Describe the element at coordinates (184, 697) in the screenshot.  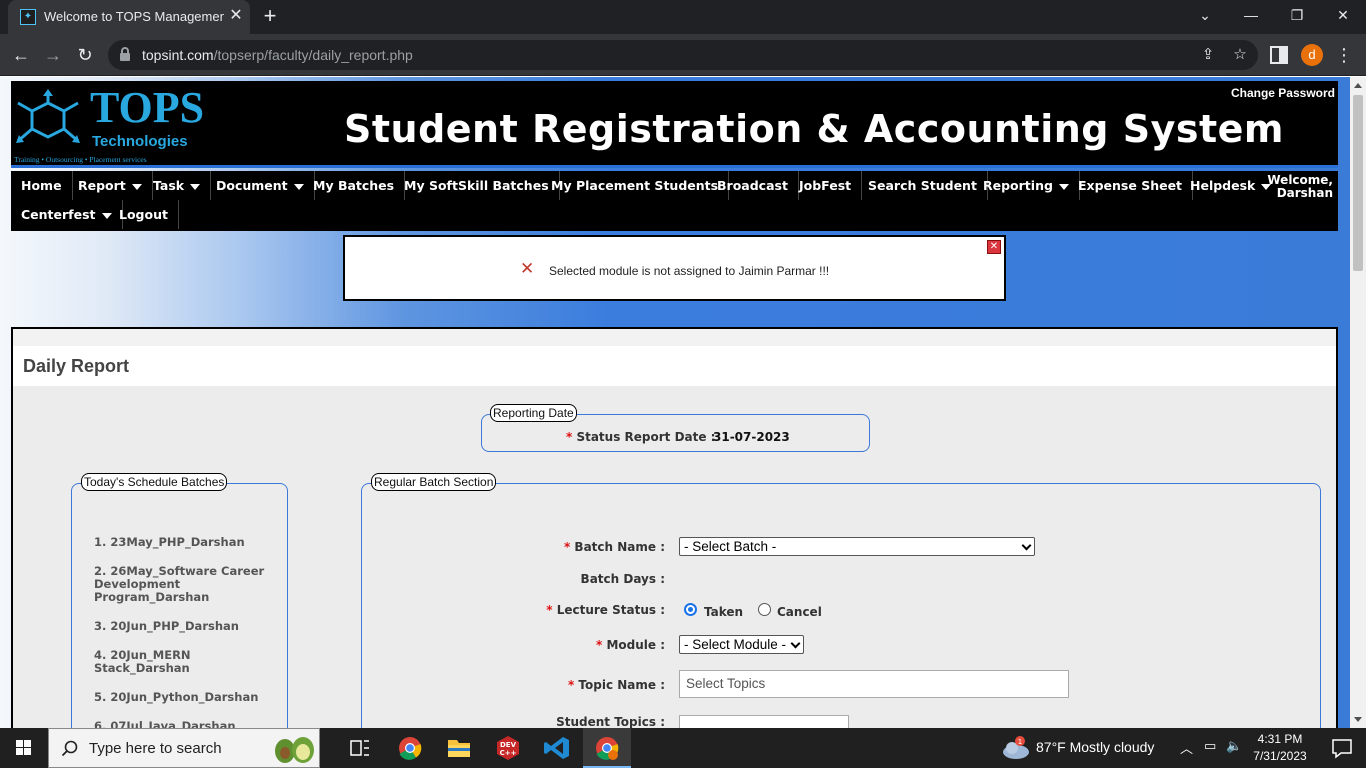
I see `list-item: 5. 20Jun_Python_Darshan` at that location.